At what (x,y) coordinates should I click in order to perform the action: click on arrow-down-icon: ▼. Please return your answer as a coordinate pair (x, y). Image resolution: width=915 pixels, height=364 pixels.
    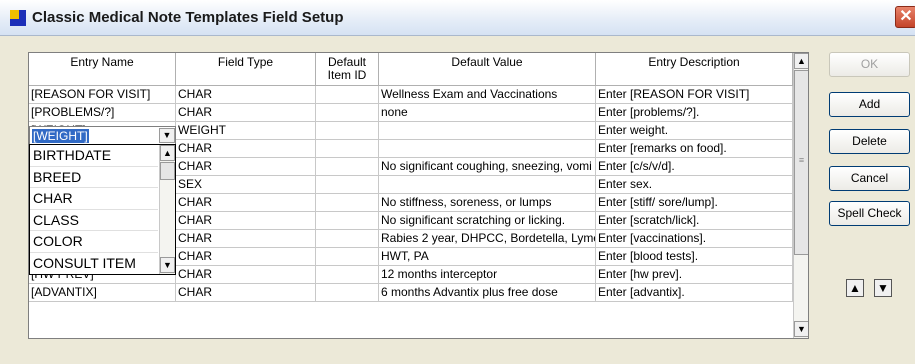
    Looking at the image, I should click on (883, 288).